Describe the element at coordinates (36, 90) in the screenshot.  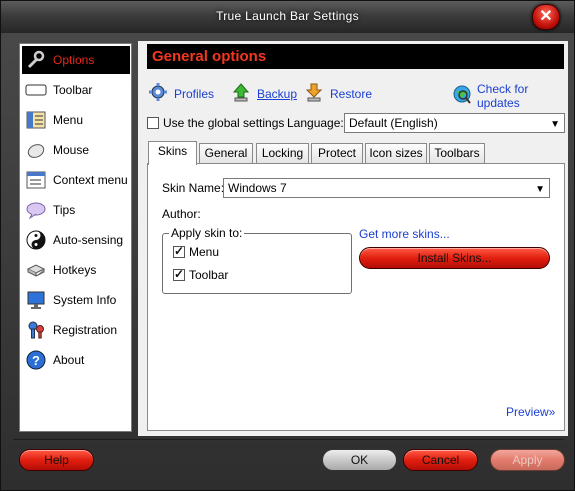
I see `toolbar-icon` at that location.